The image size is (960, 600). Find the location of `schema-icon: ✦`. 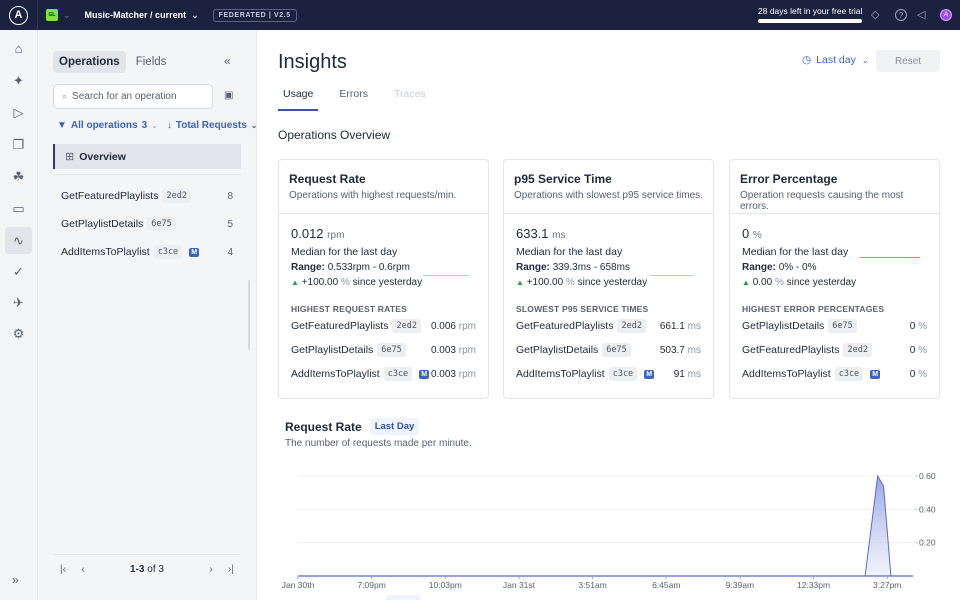

schema-icon: ✦ is located at coordinates (18, 80).